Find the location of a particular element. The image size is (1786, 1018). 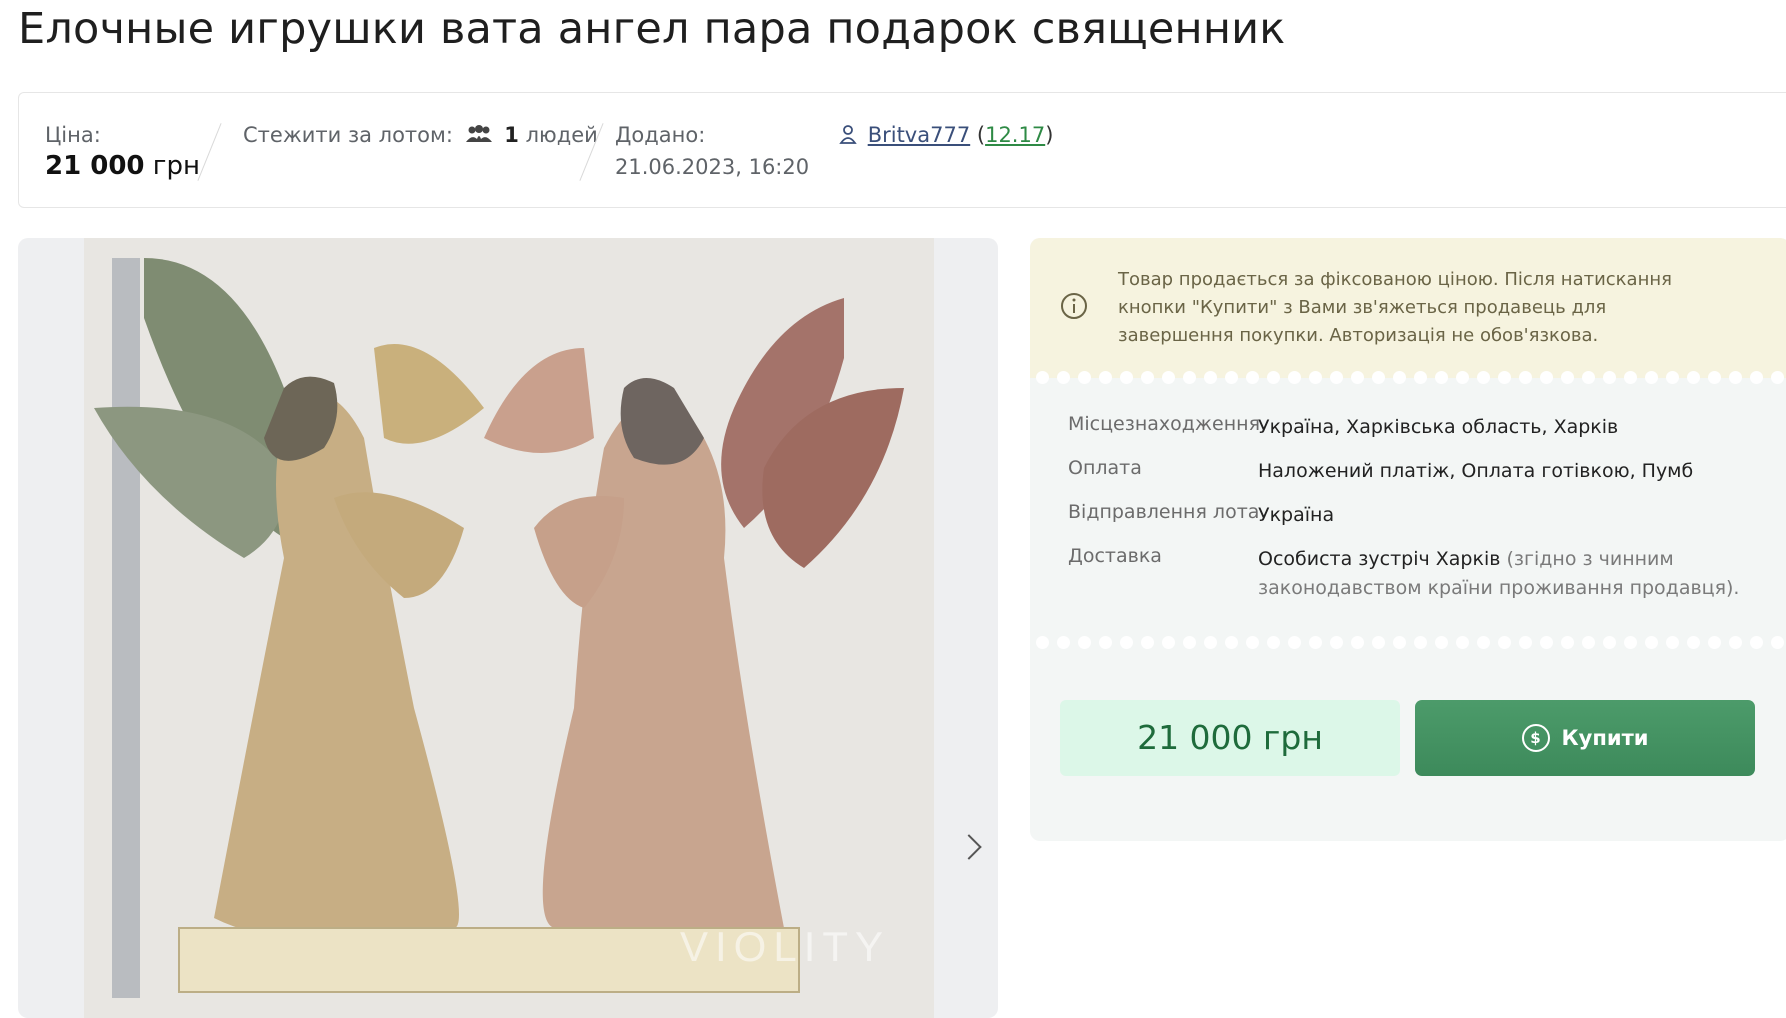

watch-label: Стежити за лотом: is located at coordinates (348, 135).